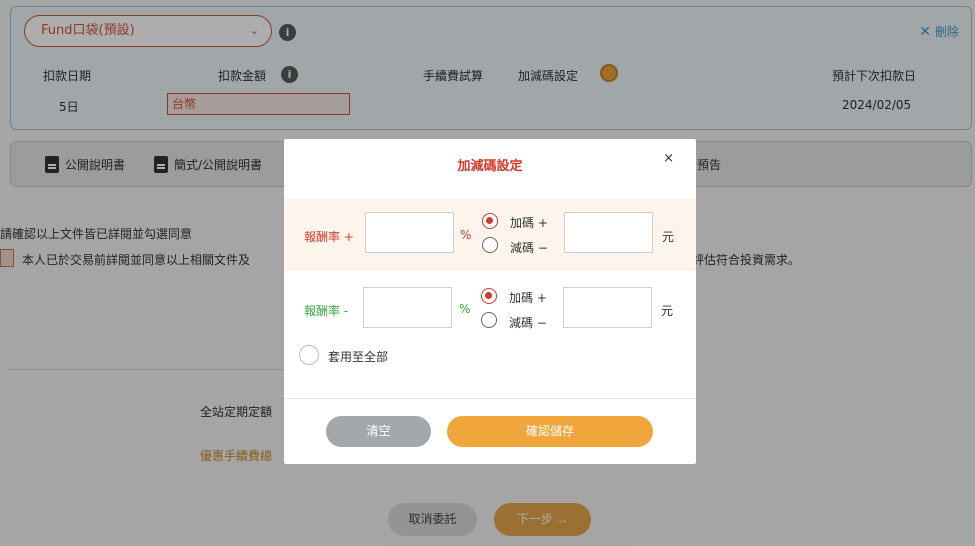 This screenshot has width=975, height=546. What do you see at coordinates (490, 398) in the screenshot?
I see `modal-divider` at bounding box center [490, 398].